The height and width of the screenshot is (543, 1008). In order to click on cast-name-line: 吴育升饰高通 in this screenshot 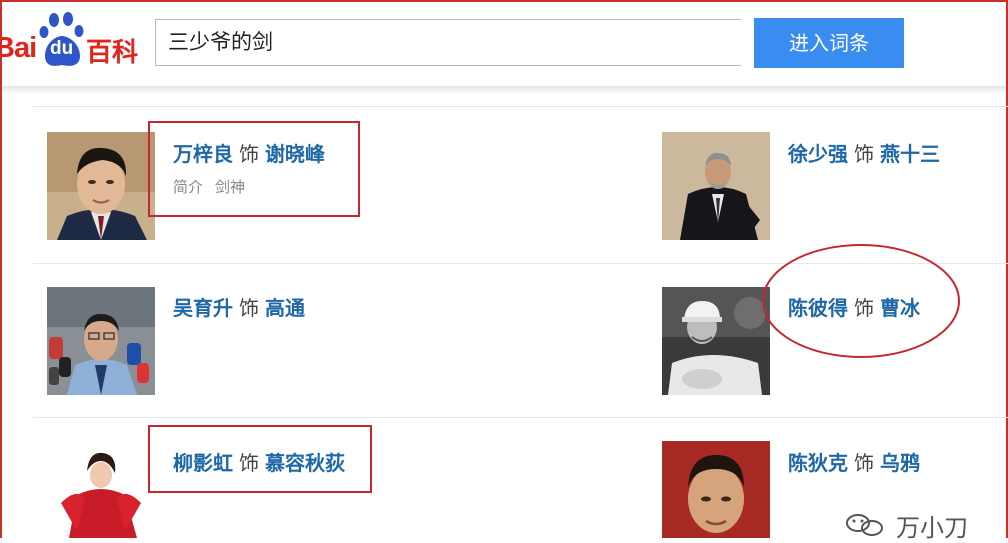, I will do `click(239, 306)`.